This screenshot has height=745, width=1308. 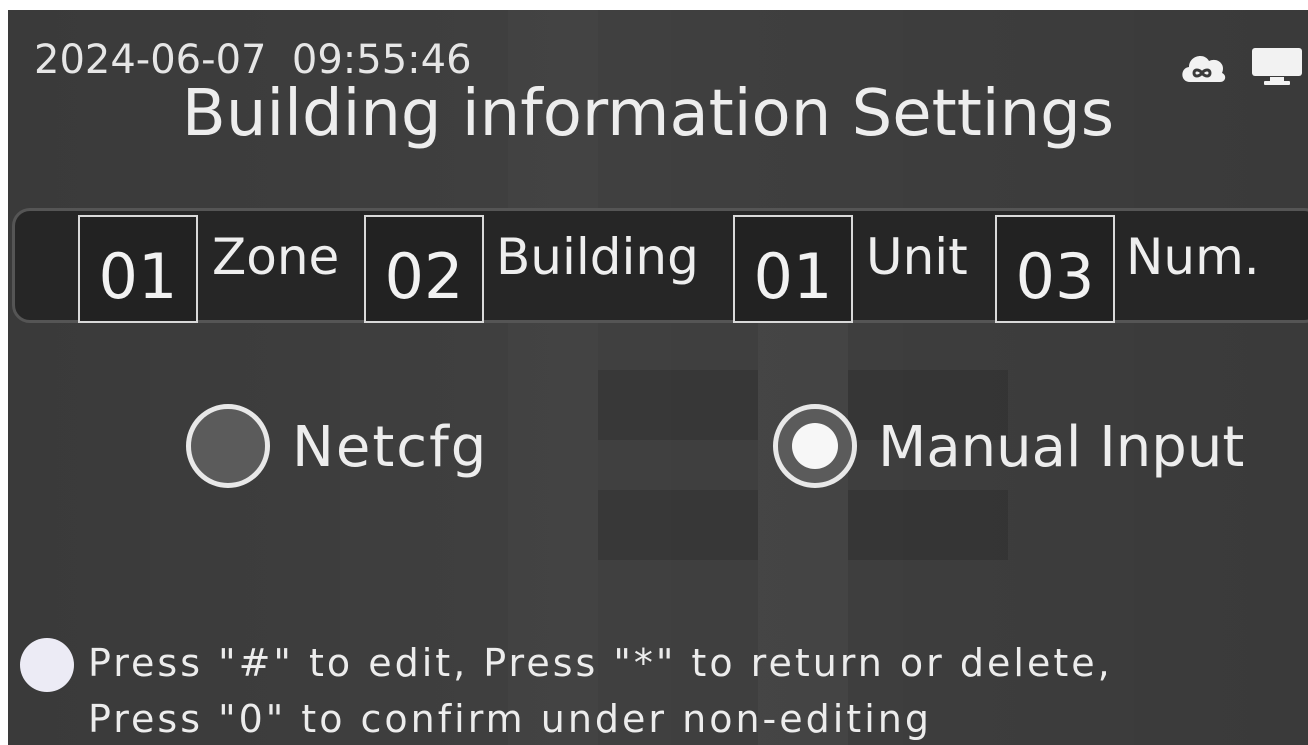 I want to click on num-value: 03, so click(x=1055, y=276).